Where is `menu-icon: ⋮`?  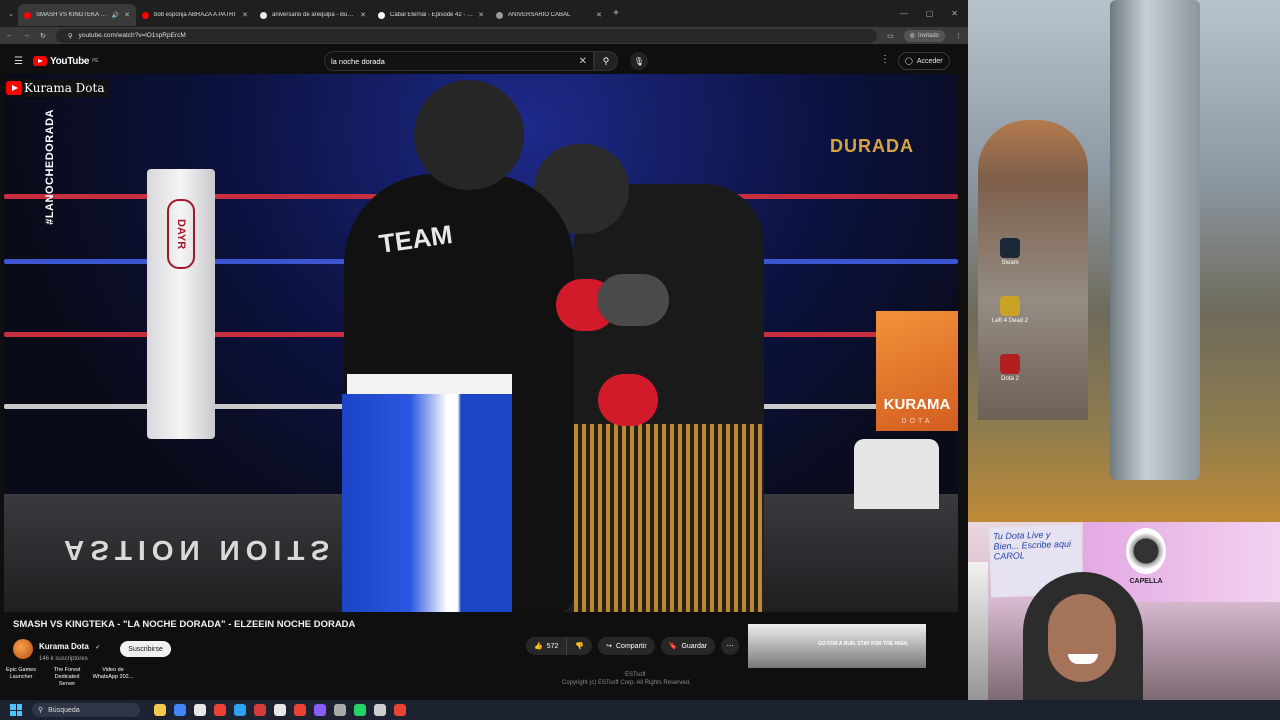
menu-icon: ⋮ is located at coordinates (958, 36).